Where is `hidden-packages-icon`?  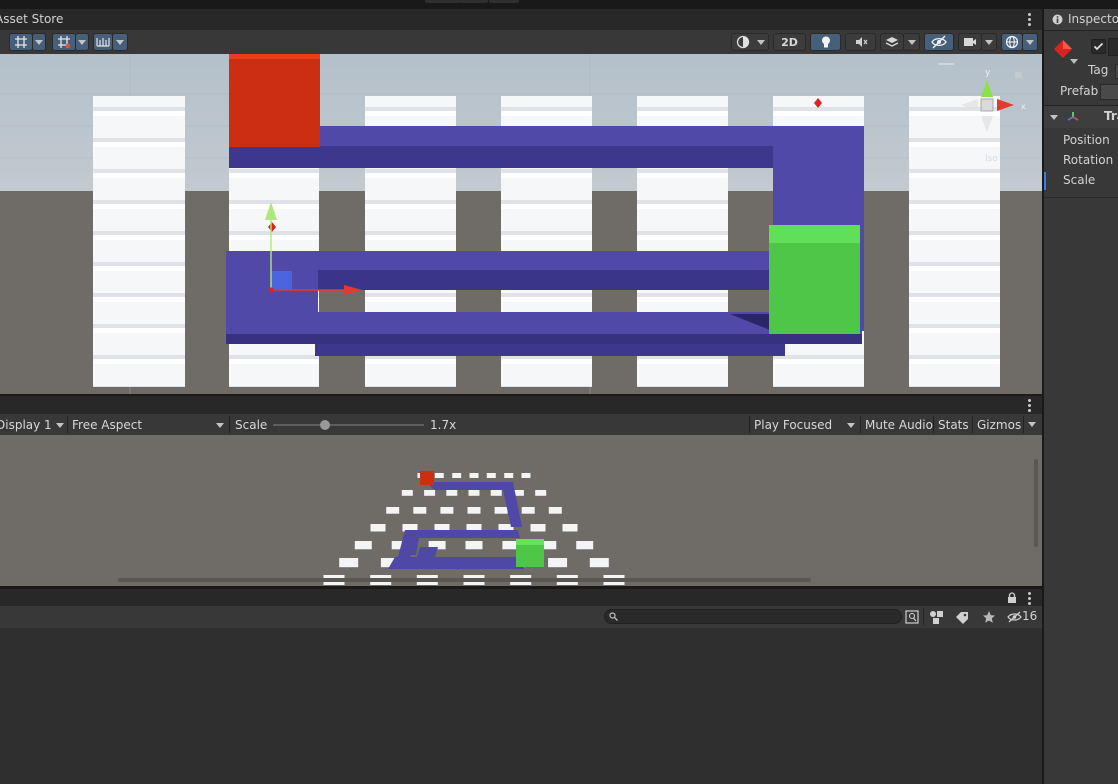 hidden-packages-icon is located at coordinates (1014, 617).